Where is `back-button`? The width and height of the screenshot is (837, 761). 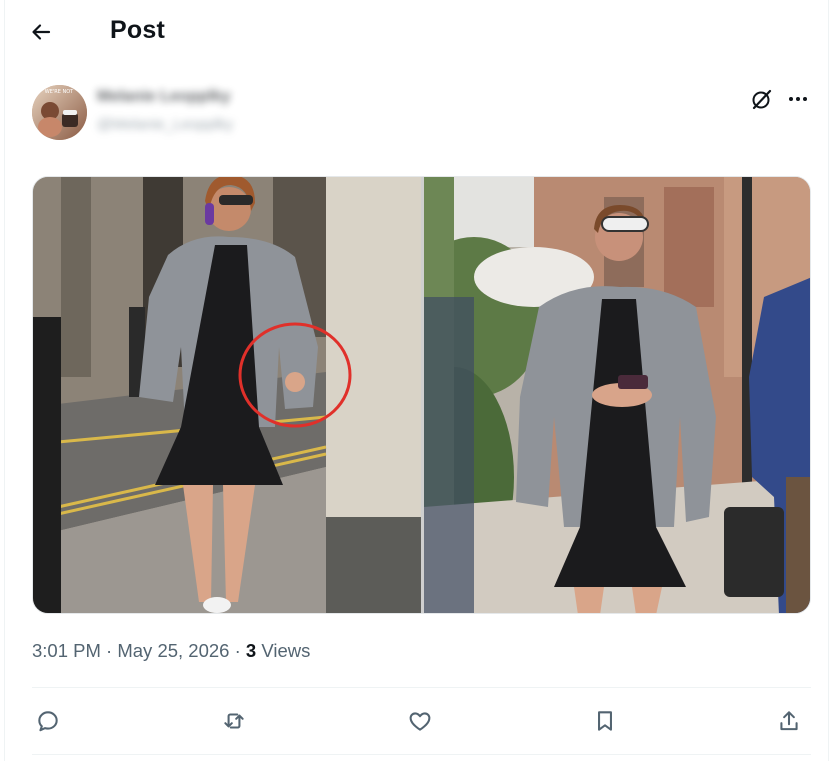 back-button is located at coordinates (41, 32).